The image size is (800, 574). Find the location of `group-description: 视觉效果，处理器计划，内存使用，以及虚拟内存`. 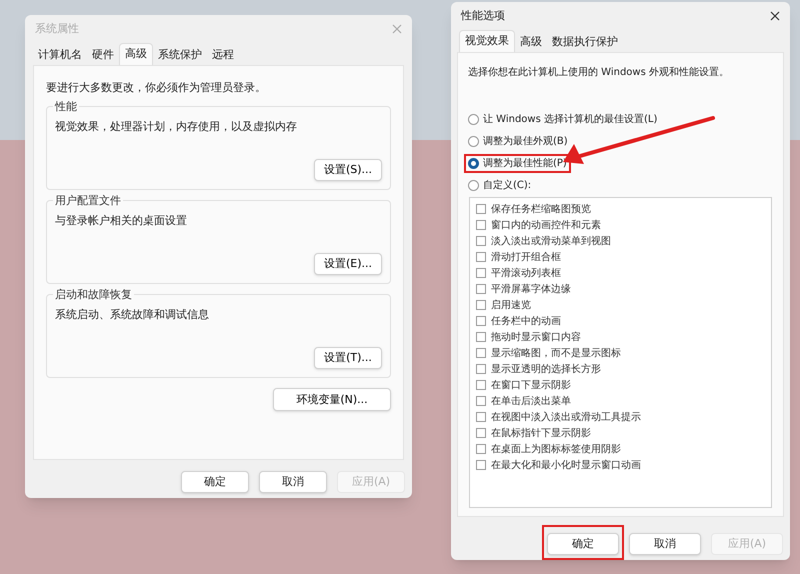

group-description: 视觉效果，处理器计划，内存使用，以及虚拟内存 is located at coordinates (176, 127).